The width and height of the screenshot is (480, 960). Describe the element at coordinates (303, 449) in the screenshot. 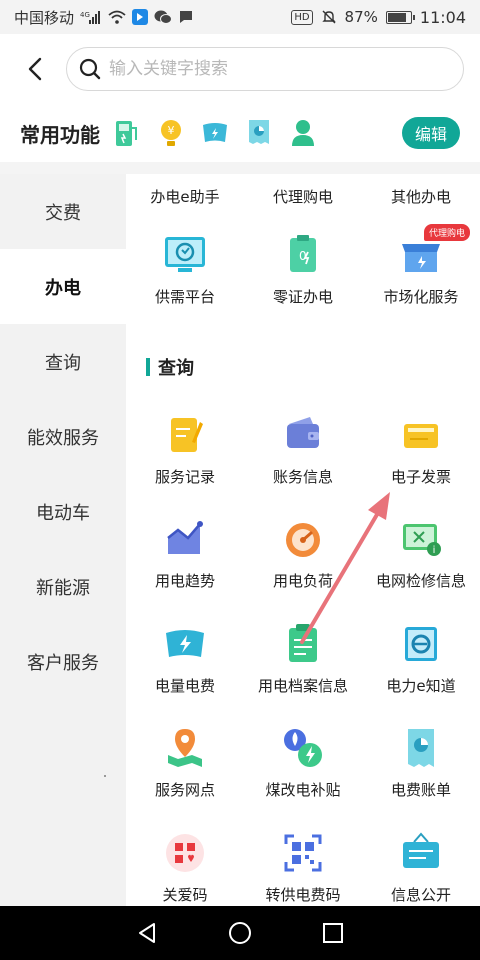

I see `grid-item-account-info: 账务信息` at that location.